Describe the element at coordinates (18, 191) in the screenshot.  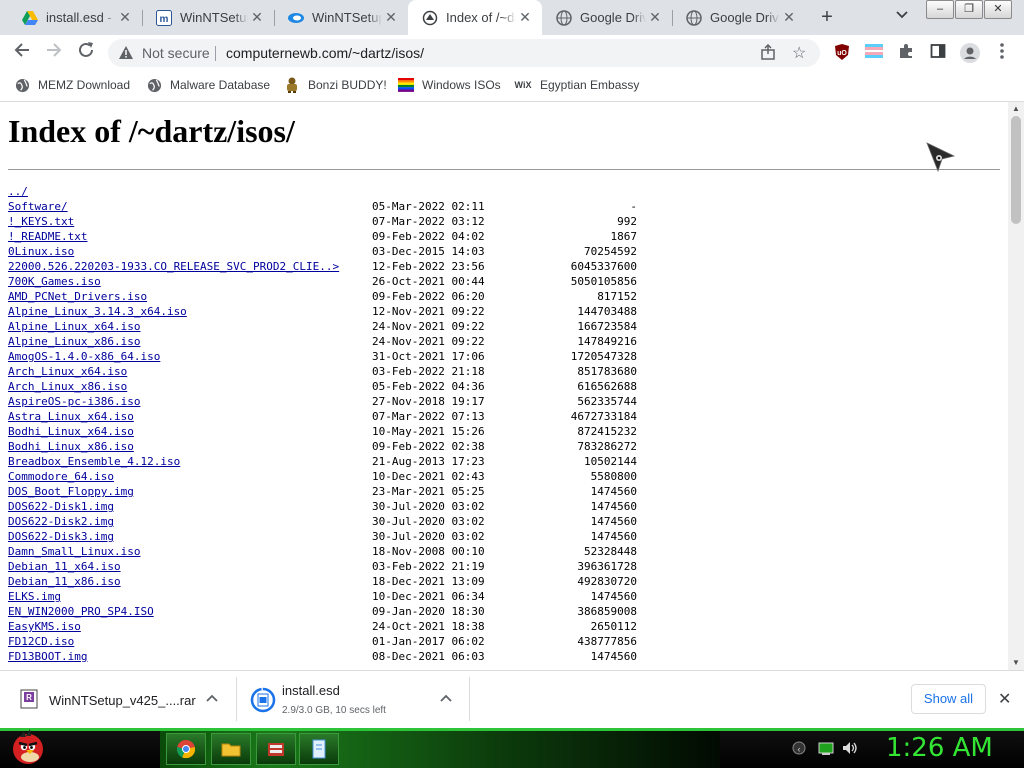
I see `file-link: ../` at that location.